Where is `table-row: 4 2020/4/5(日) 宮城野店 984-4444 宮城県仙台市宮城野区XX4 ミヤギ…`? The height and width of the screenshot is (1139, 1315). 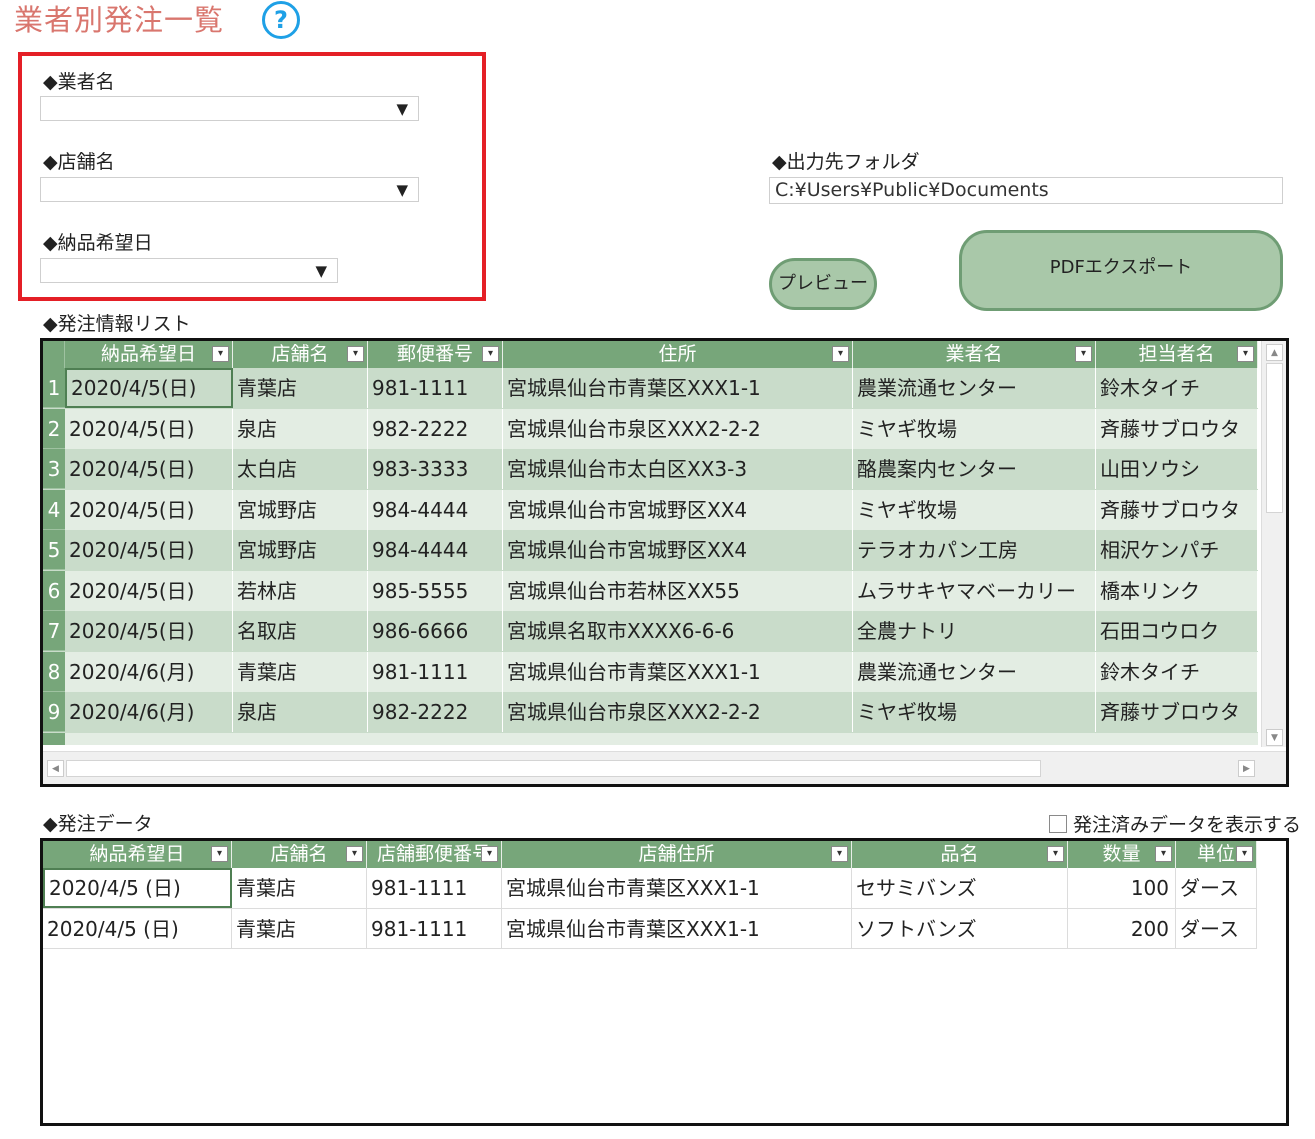 table-row: 4 2020/4/5(日) 宮城野店 984-4444 宮城県仙台市宮城野区XX4 ミヤギ… is located at coordinates (650, 509).